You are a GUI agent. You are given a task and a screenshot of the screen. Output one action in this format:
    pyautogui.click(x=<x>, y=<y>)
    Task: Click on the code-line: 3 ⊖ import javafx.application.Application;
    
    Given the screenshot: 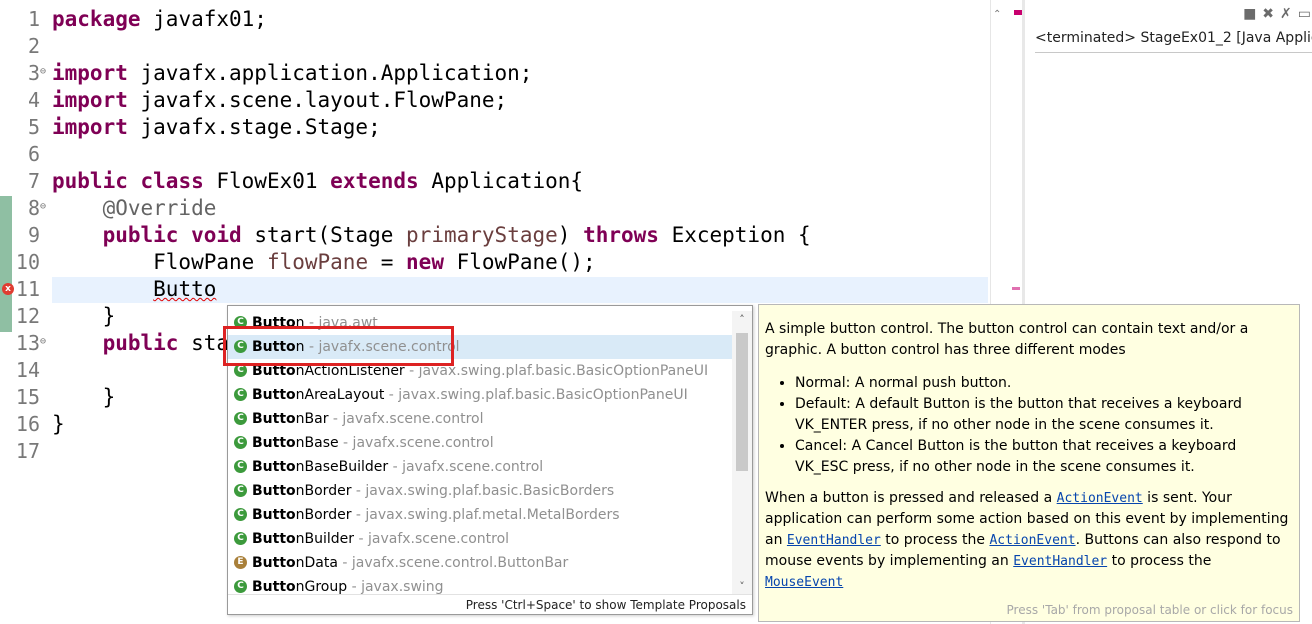 What is the action you would take?
    pyautogui.click(x=495, y=73)
    